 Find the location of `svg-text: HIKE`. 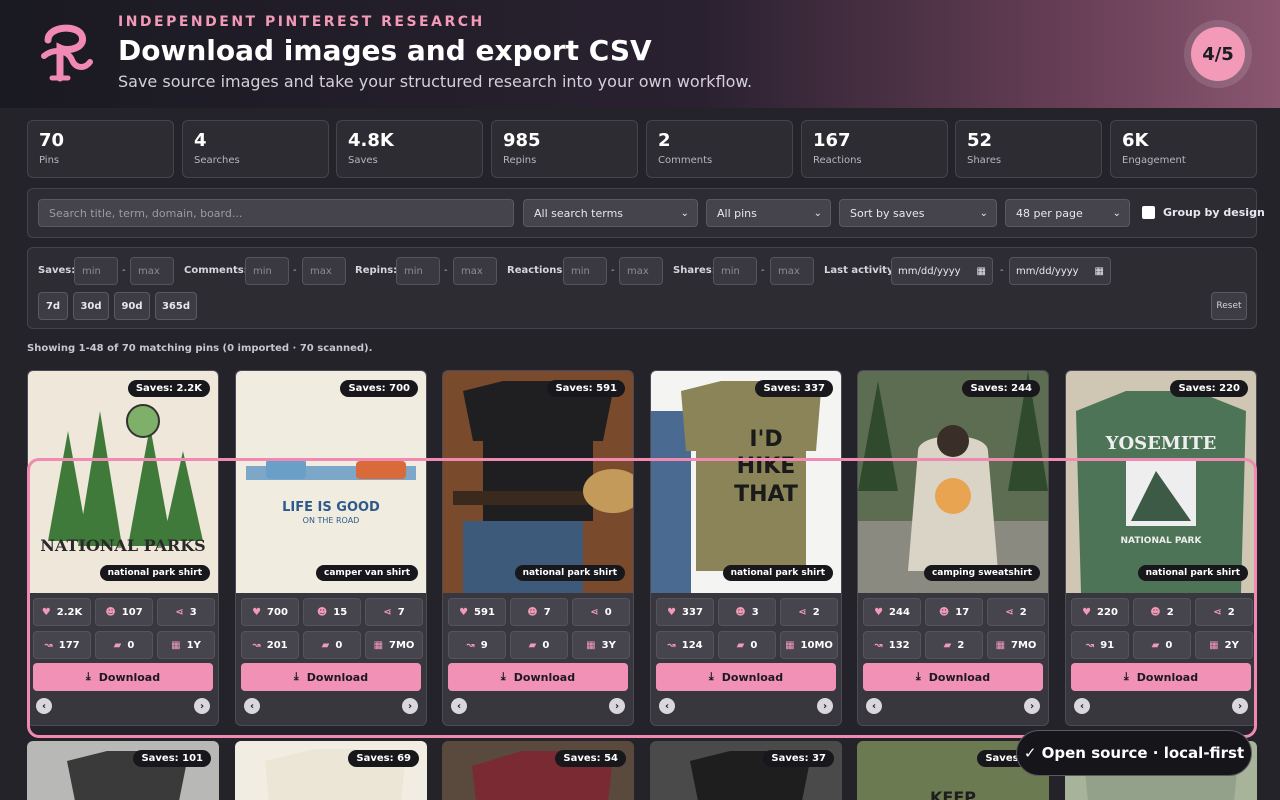

svg-text: HIKE is located at coordinates (766, 466).